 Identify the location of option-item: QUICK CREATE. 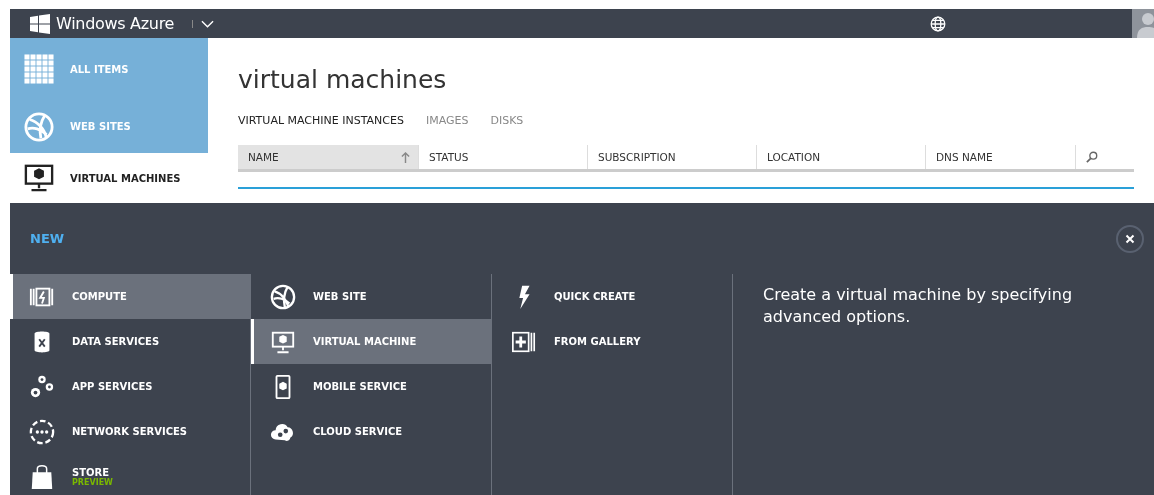
(612, 296).